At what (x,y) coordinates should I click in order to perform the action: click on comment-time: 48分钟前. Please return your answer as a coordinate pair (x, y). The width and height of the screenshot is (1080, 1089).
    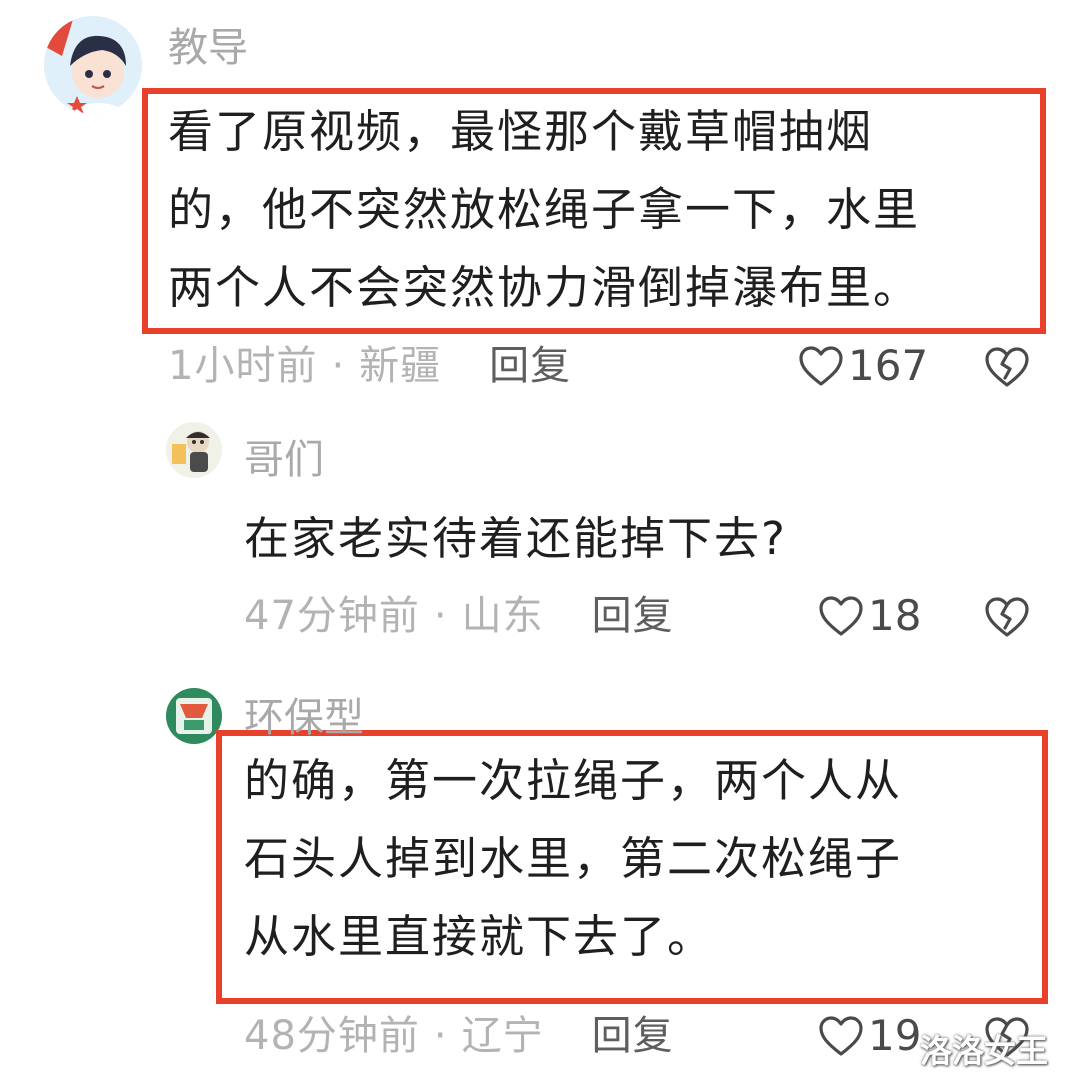
    Looking at the image, I should click on (332, 1036).